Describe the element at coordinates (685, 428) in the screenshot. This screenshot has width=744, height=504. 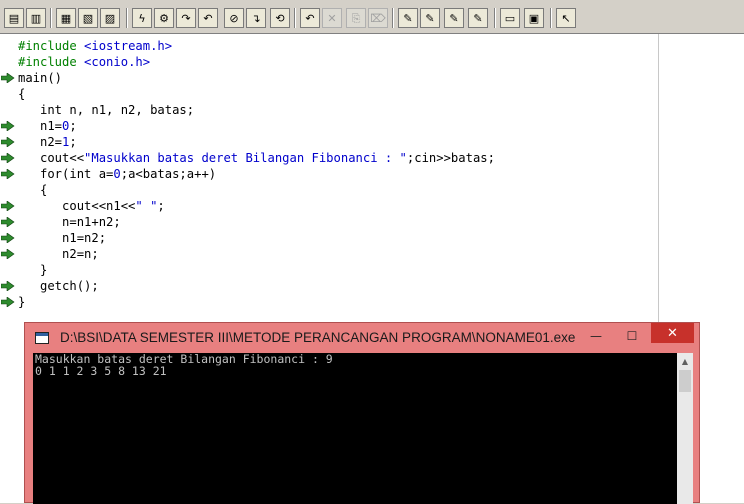
I see `console-scrollbar: ▲` at that location.